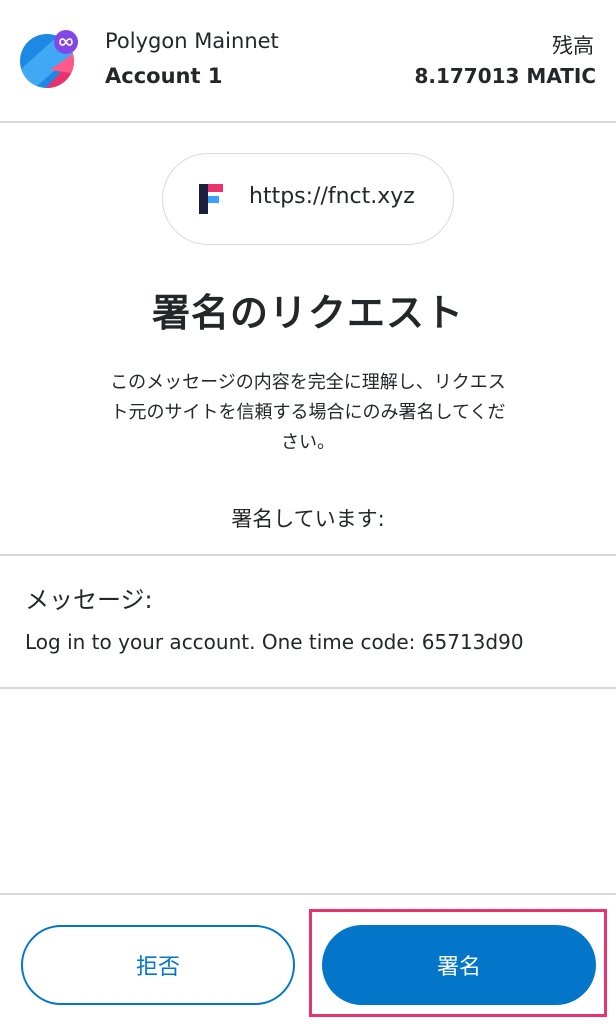  I want to click on description-line: ト元のサイトを信頼する場合にのみ署名してくだ, so click(308, 412).